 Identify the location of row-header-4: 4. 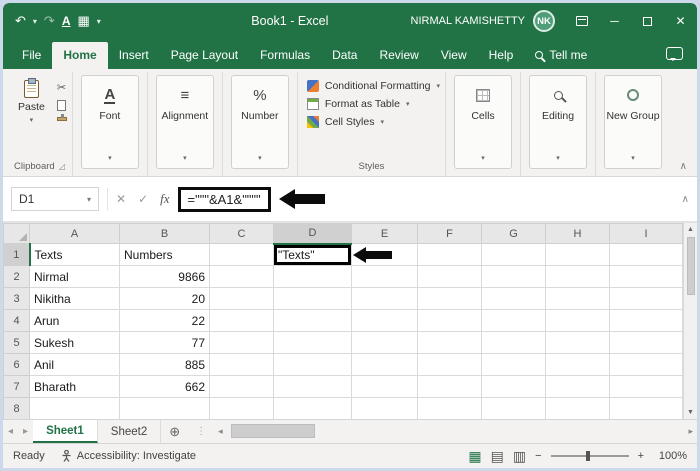
(16, 320).